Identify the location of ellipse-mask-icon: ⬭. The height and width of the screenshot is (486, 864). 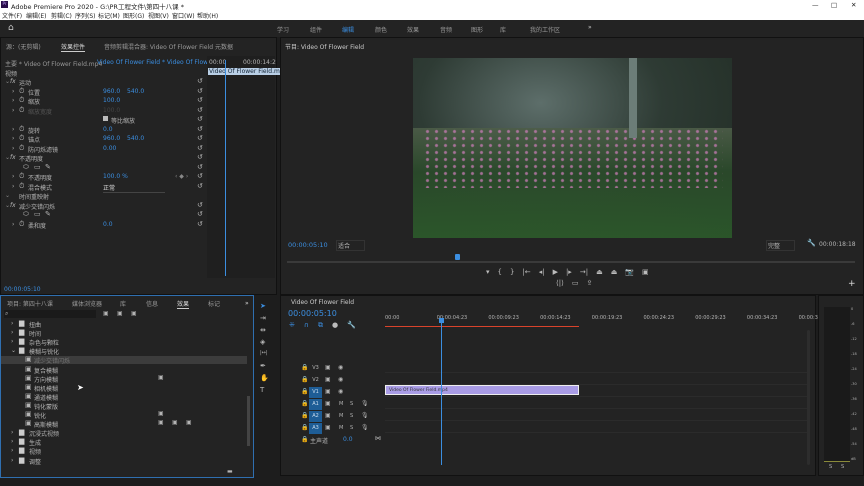
(26, 167).